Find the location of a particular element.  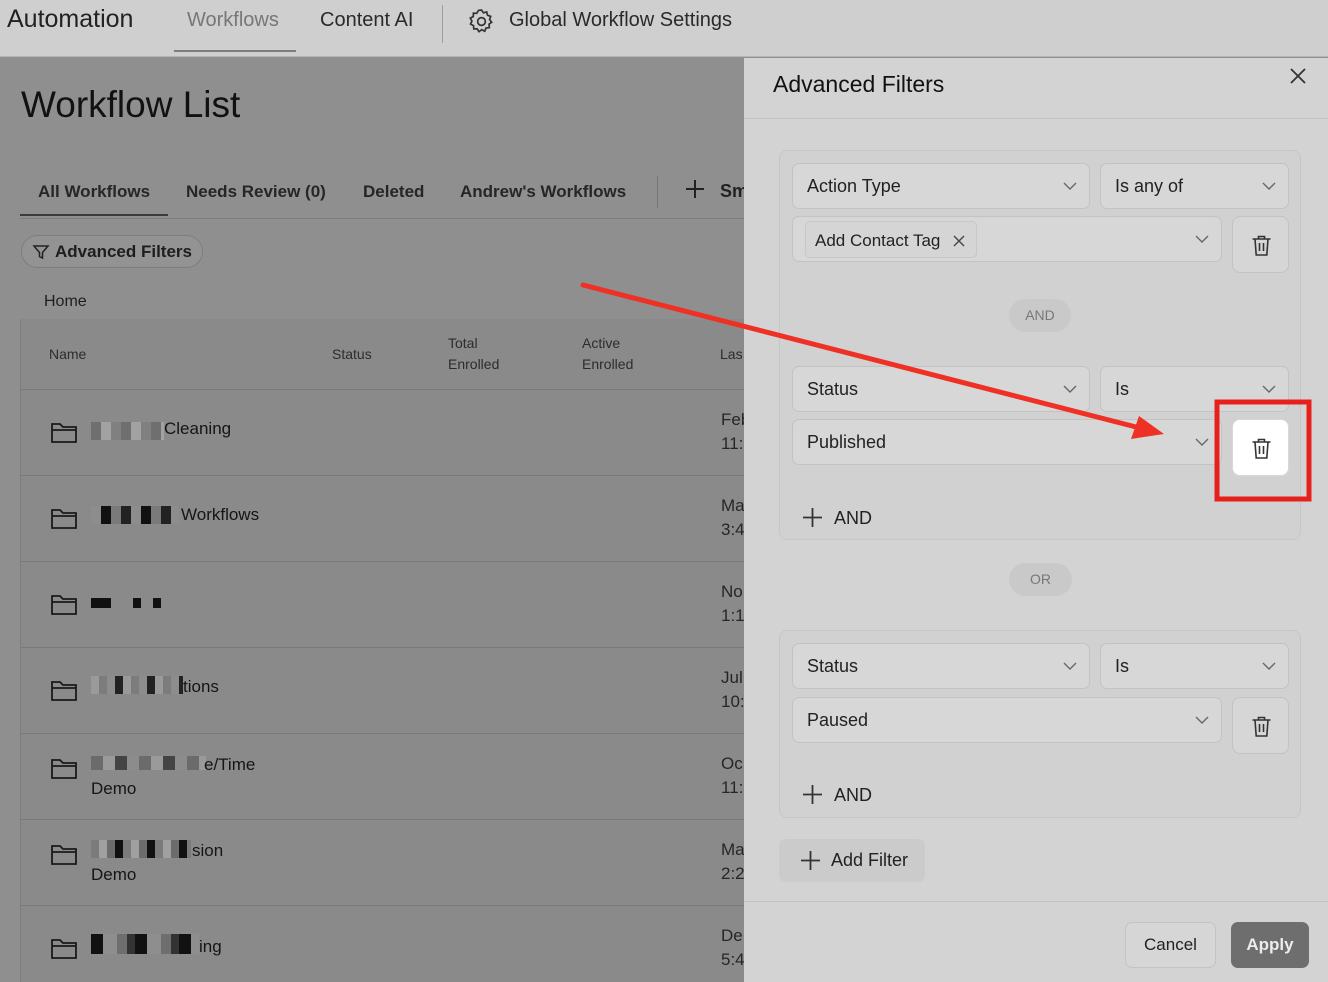

value-chip-label: Add Contact Tag is located at coordinates (878, 240).